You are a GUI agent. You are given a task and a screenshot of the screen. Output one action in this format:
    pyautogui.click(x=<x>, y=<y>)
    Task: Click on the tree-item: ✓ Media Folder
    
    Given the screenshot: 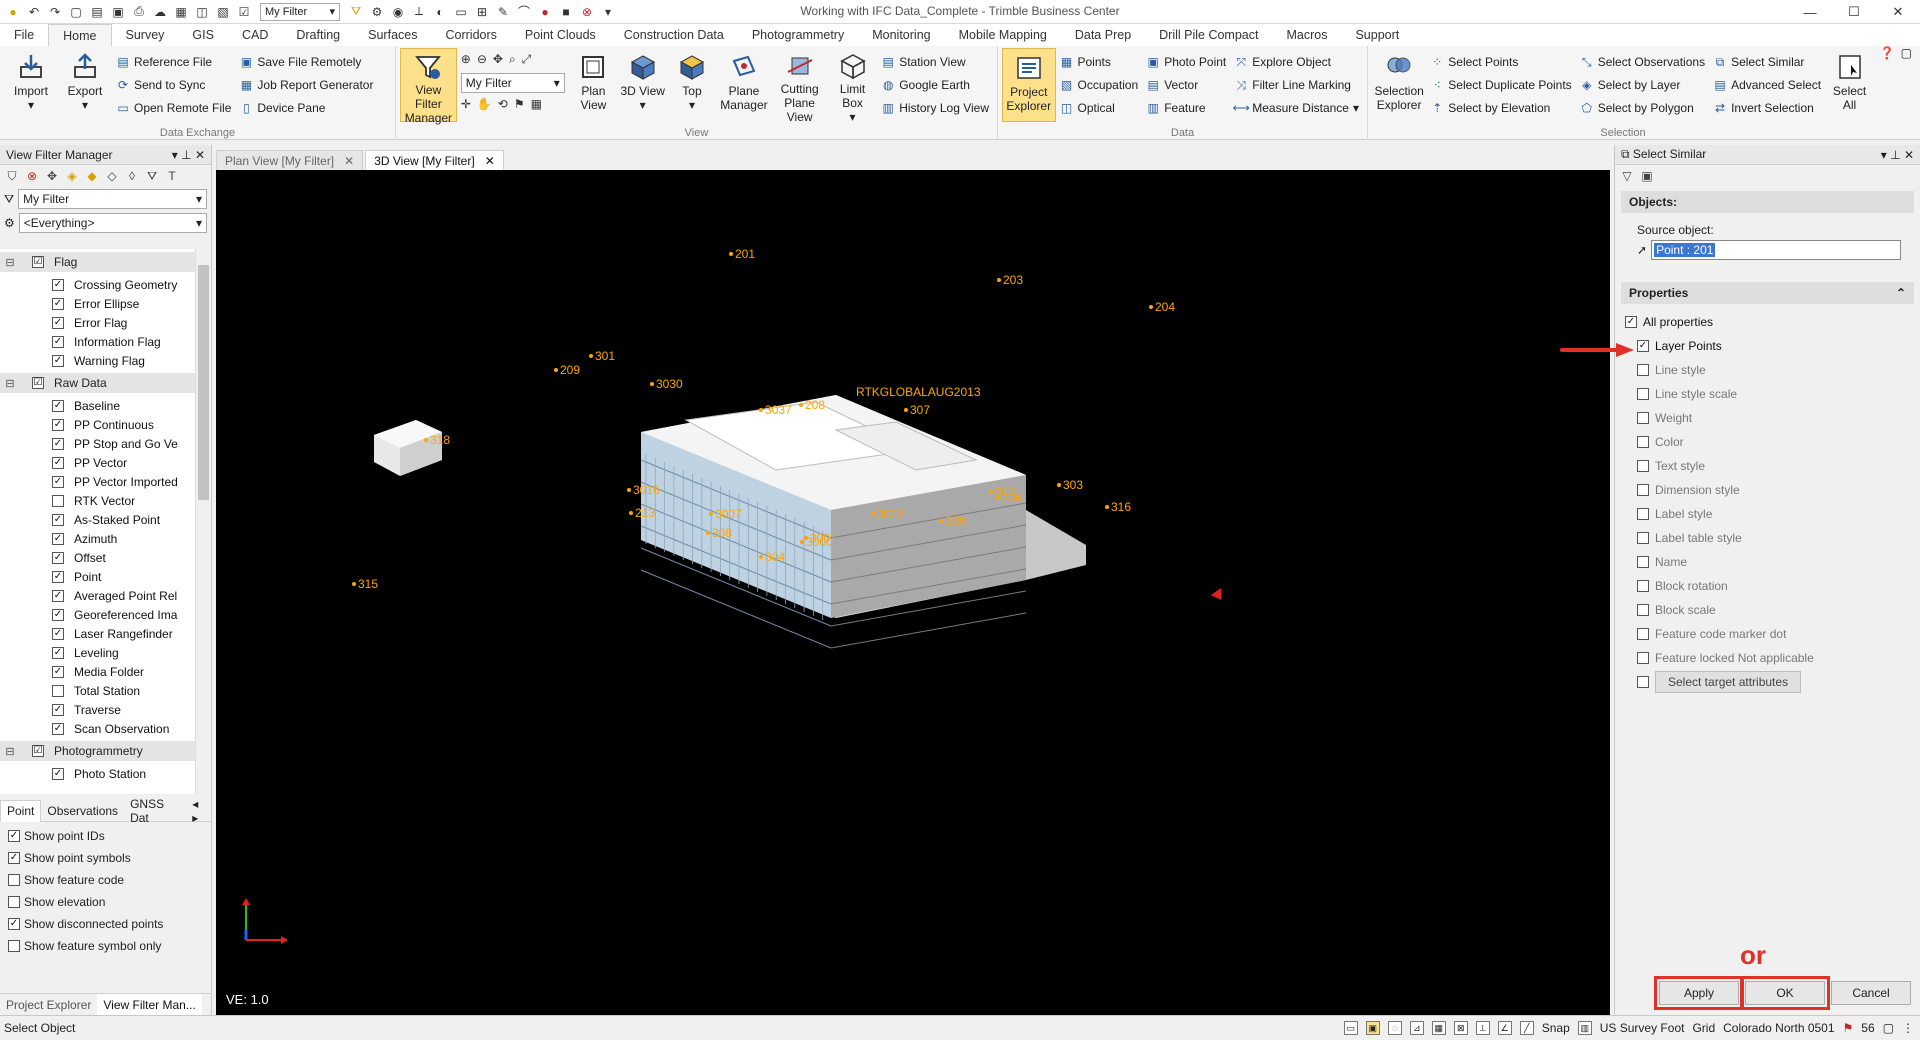 What is the action you would take?
    pyautogui.click(x=98, y=671)
    